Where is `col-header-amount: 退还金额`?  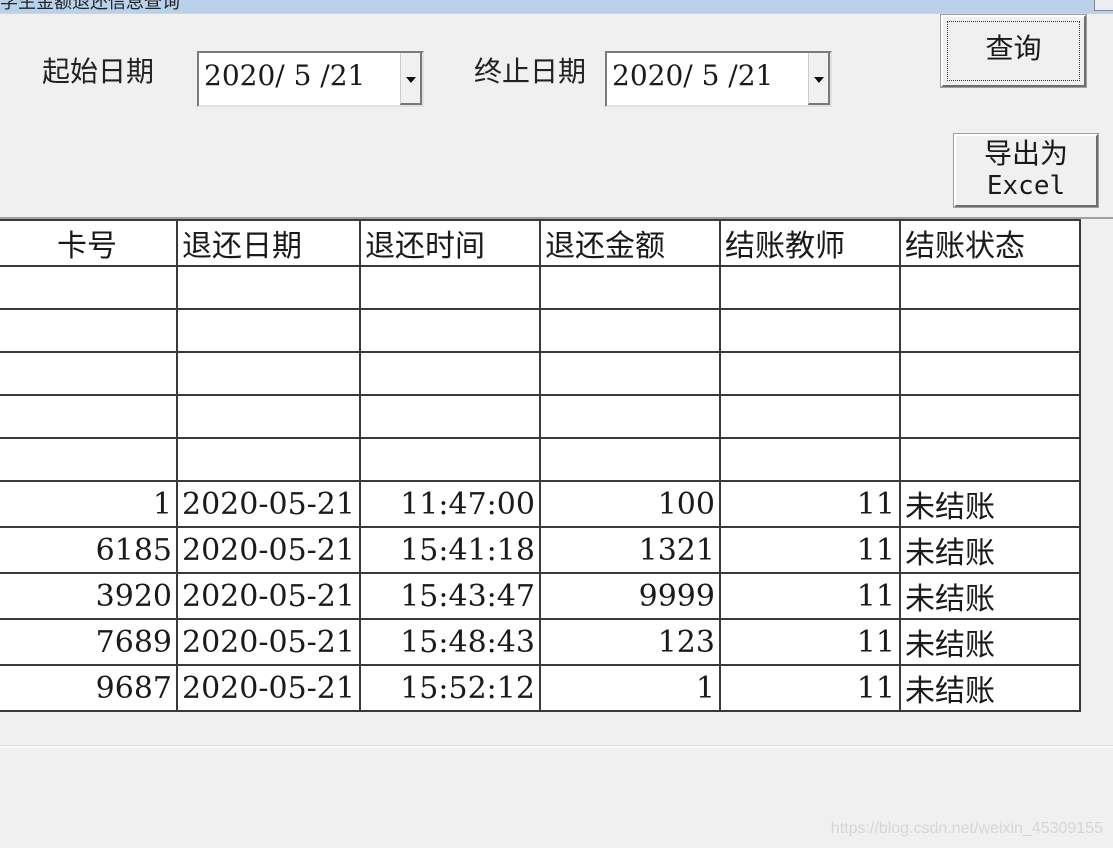 col-header-amount: 退还金额 is located at coordinates (629, 243).